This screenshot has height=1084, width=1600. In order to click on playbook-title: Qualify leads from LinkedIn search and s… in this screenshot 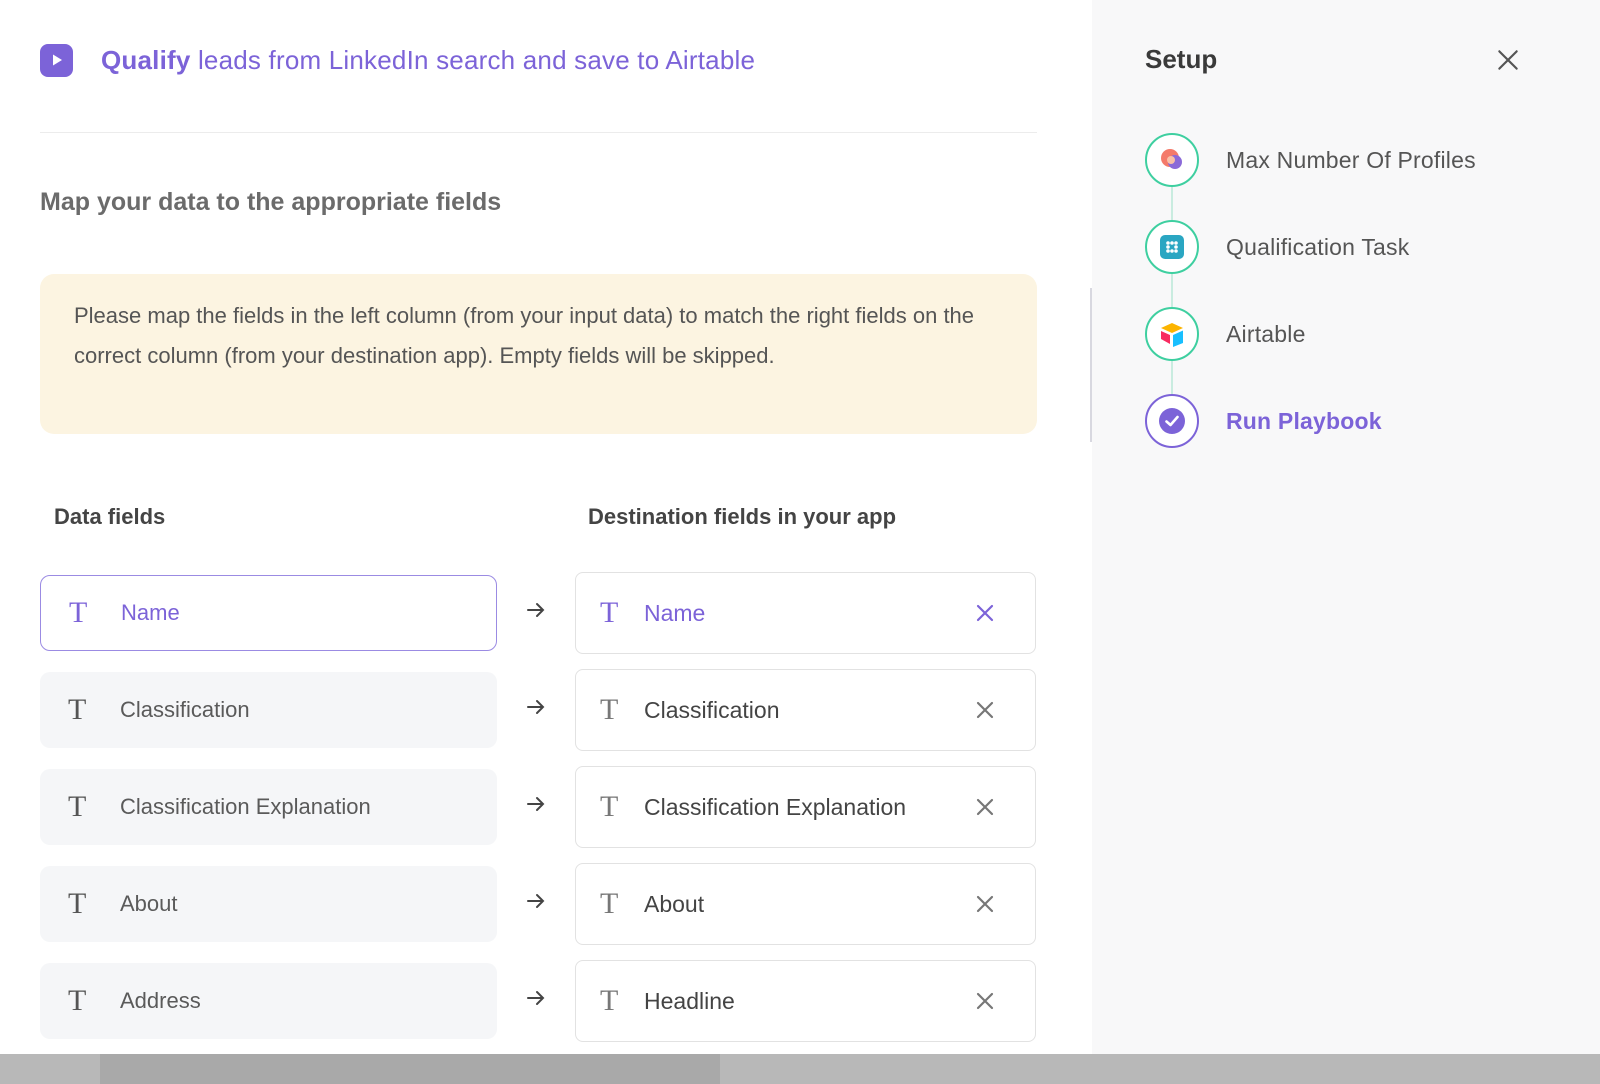, I will do `click(428, 60)`.